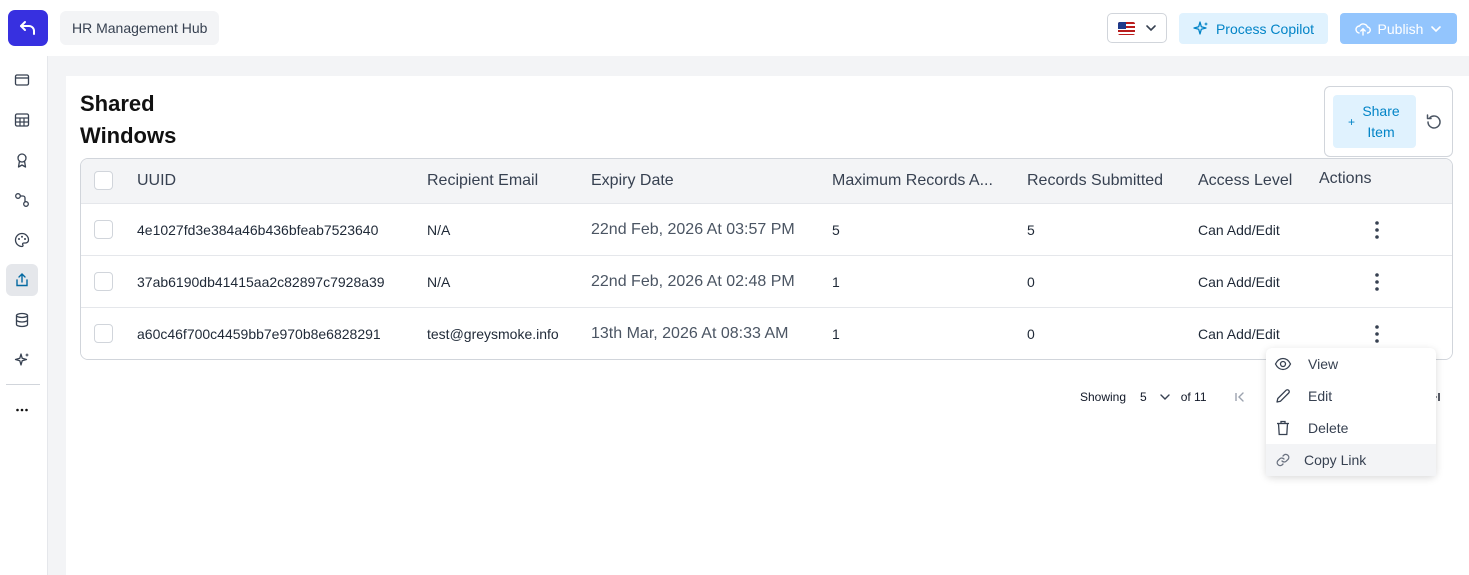  I want to click on publish-button: Publish, so click(1398, 28).